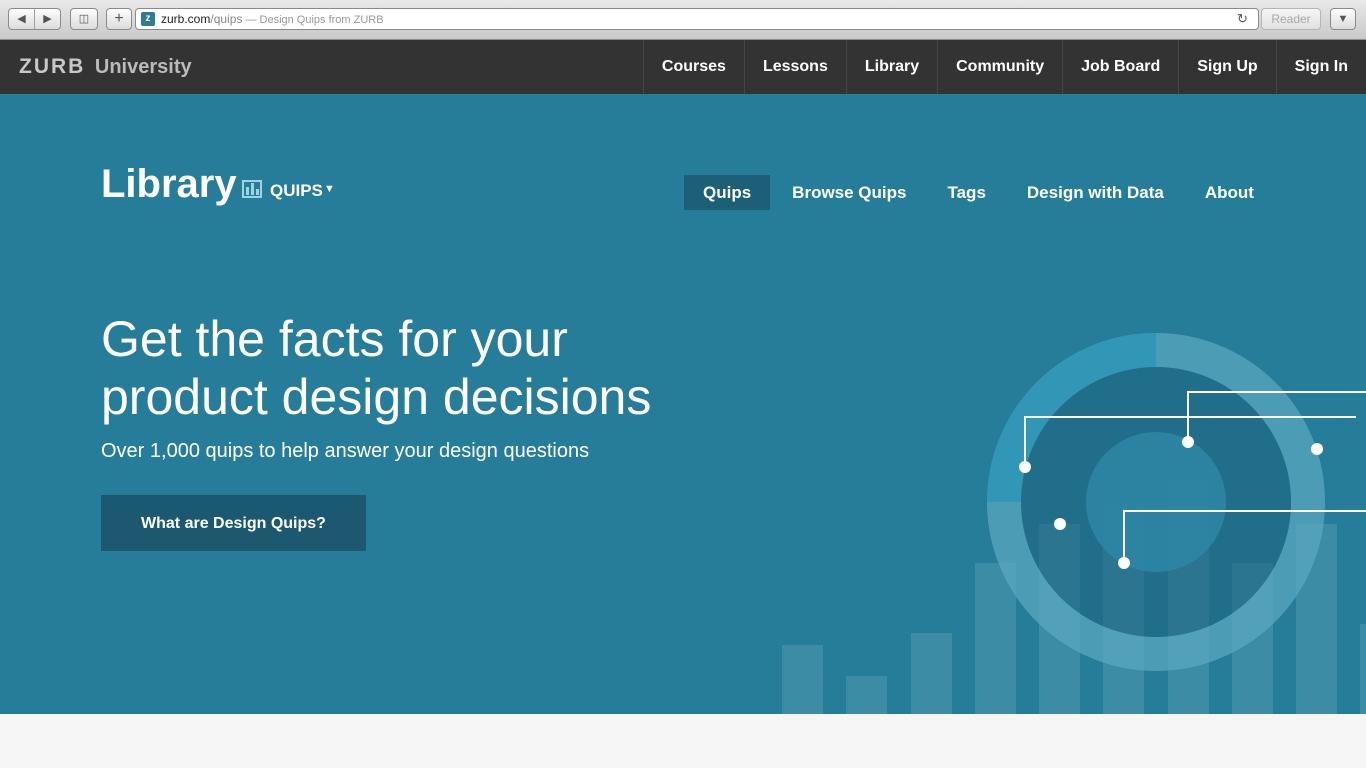  Describe the element at coordinates (1320, 67) in the screenshot. I see `nav-sign-in: Sign In` at that location.